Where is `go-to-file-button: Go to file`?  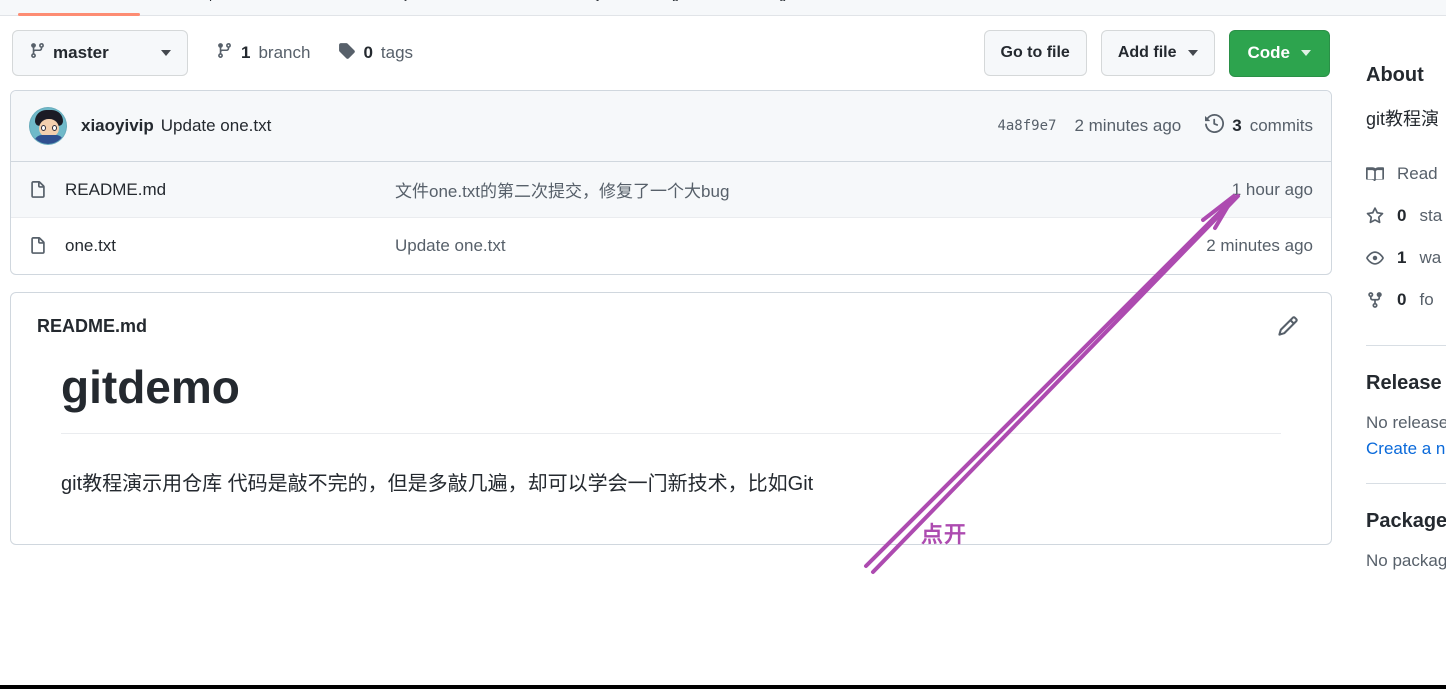 go-to-file-button: Go to file is located at coordinates (1035, 53).